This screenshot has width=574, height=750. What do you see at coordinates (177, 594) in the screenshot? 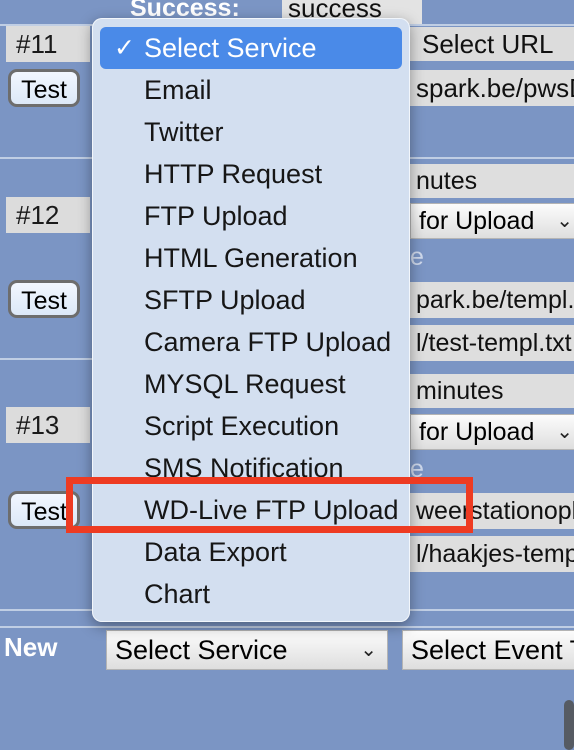
I see `menu-item-label: Chart` at bounding box center [177, 594].